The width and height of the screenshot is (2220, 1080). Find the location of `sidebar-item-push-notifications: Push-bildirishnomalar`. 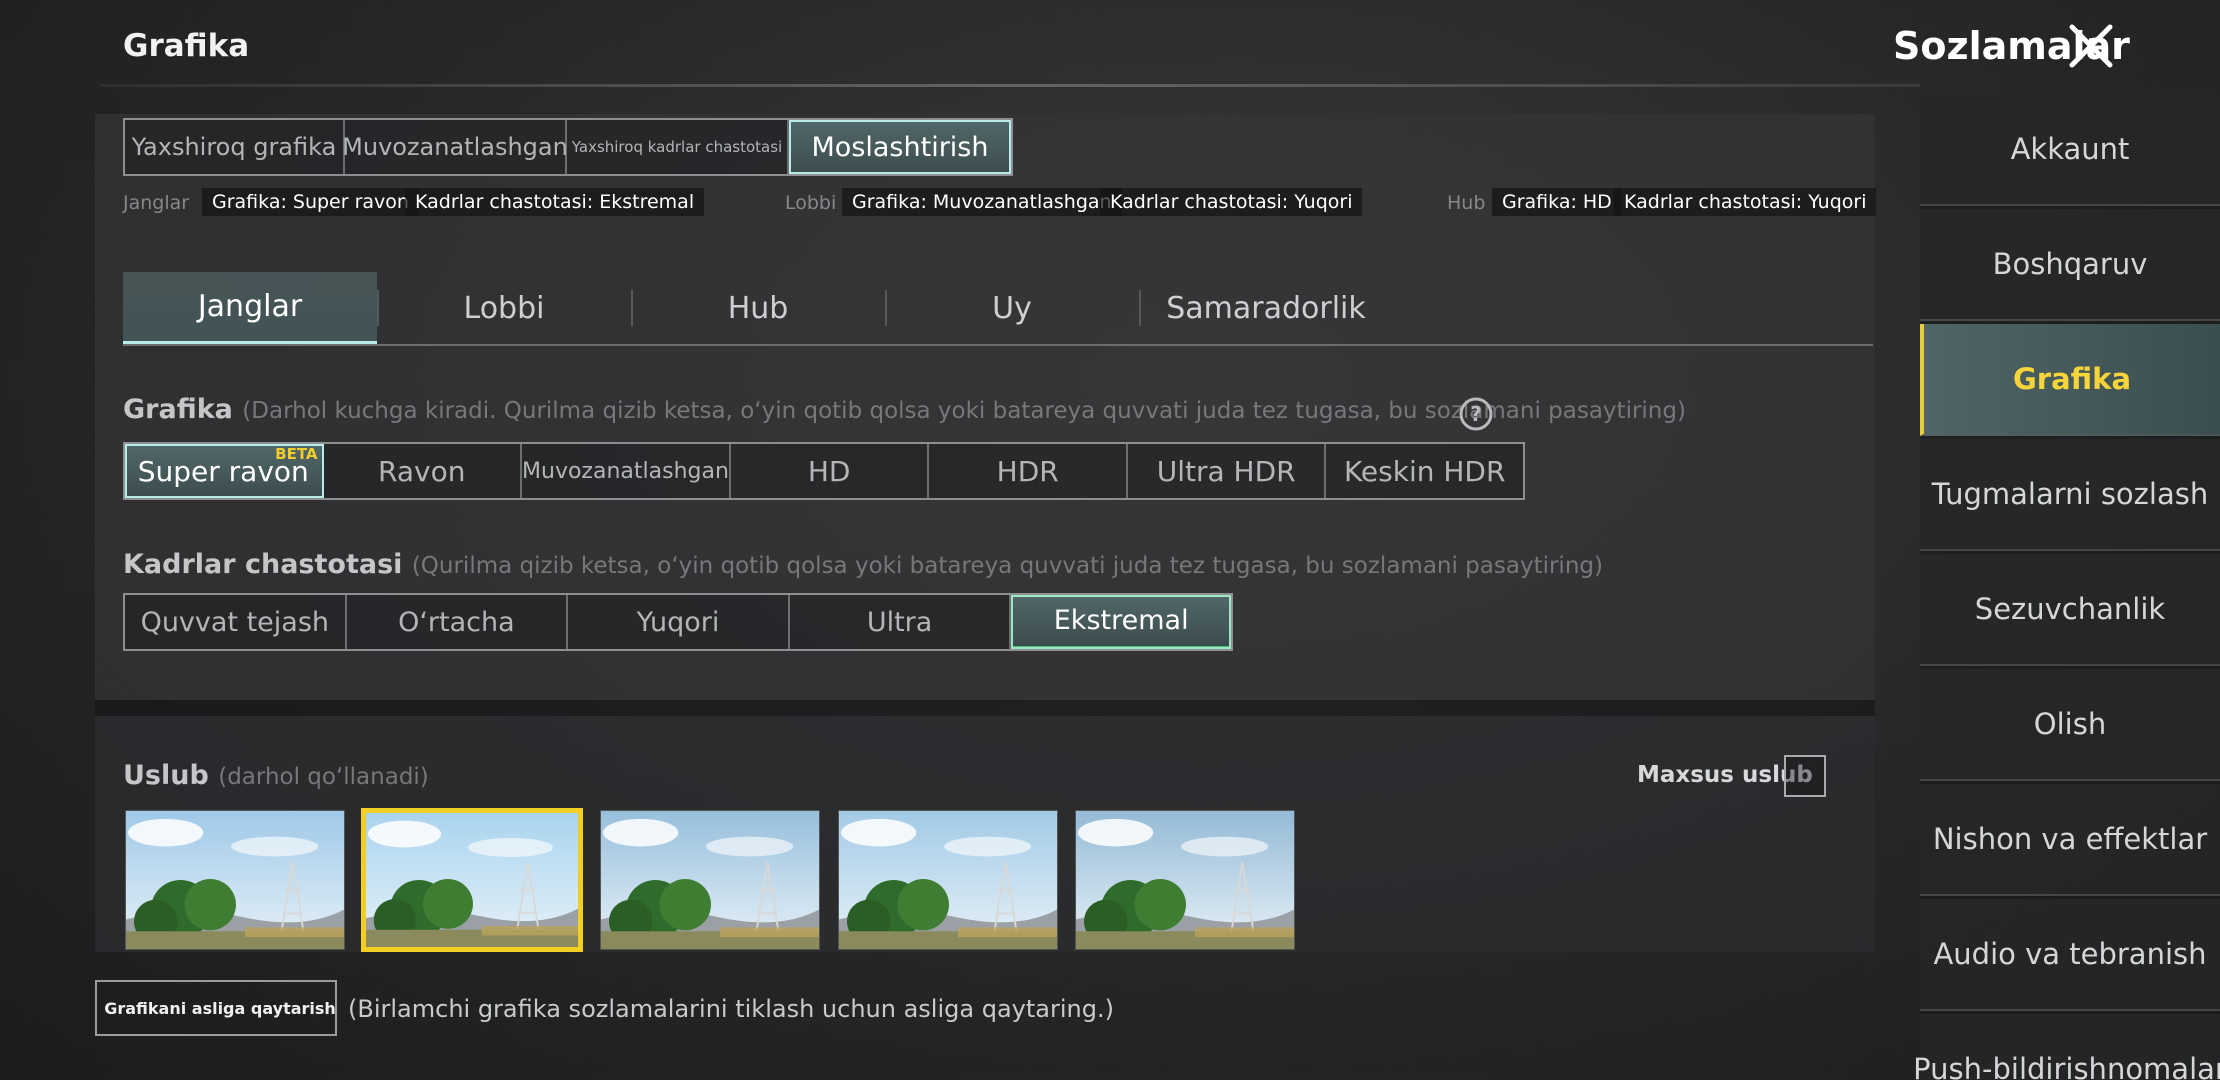

sidebar-item-push-notifications: Push-bildirishnomalar is located at coordinates (2066, 1047).